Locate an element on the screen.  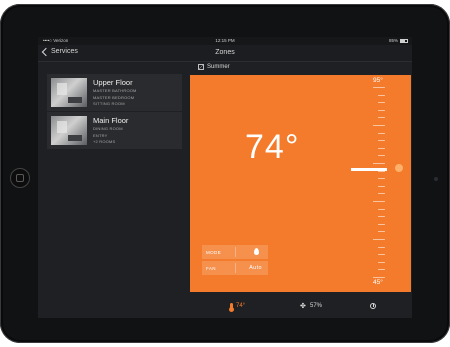
setpoint-drag-handle is located at coordinates (399, 168).